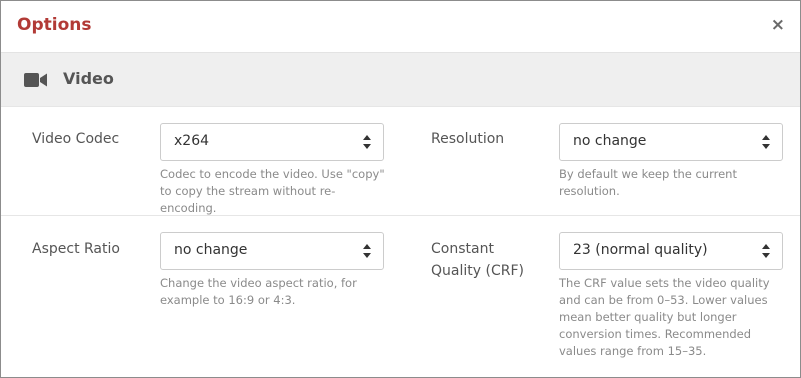 The height and width of the screenshot is (378, 801). What do you see at coordinates (272, 251) in the screenshot?
I see `aspect-ratio-select: no change` at bounding box center [272, 251].